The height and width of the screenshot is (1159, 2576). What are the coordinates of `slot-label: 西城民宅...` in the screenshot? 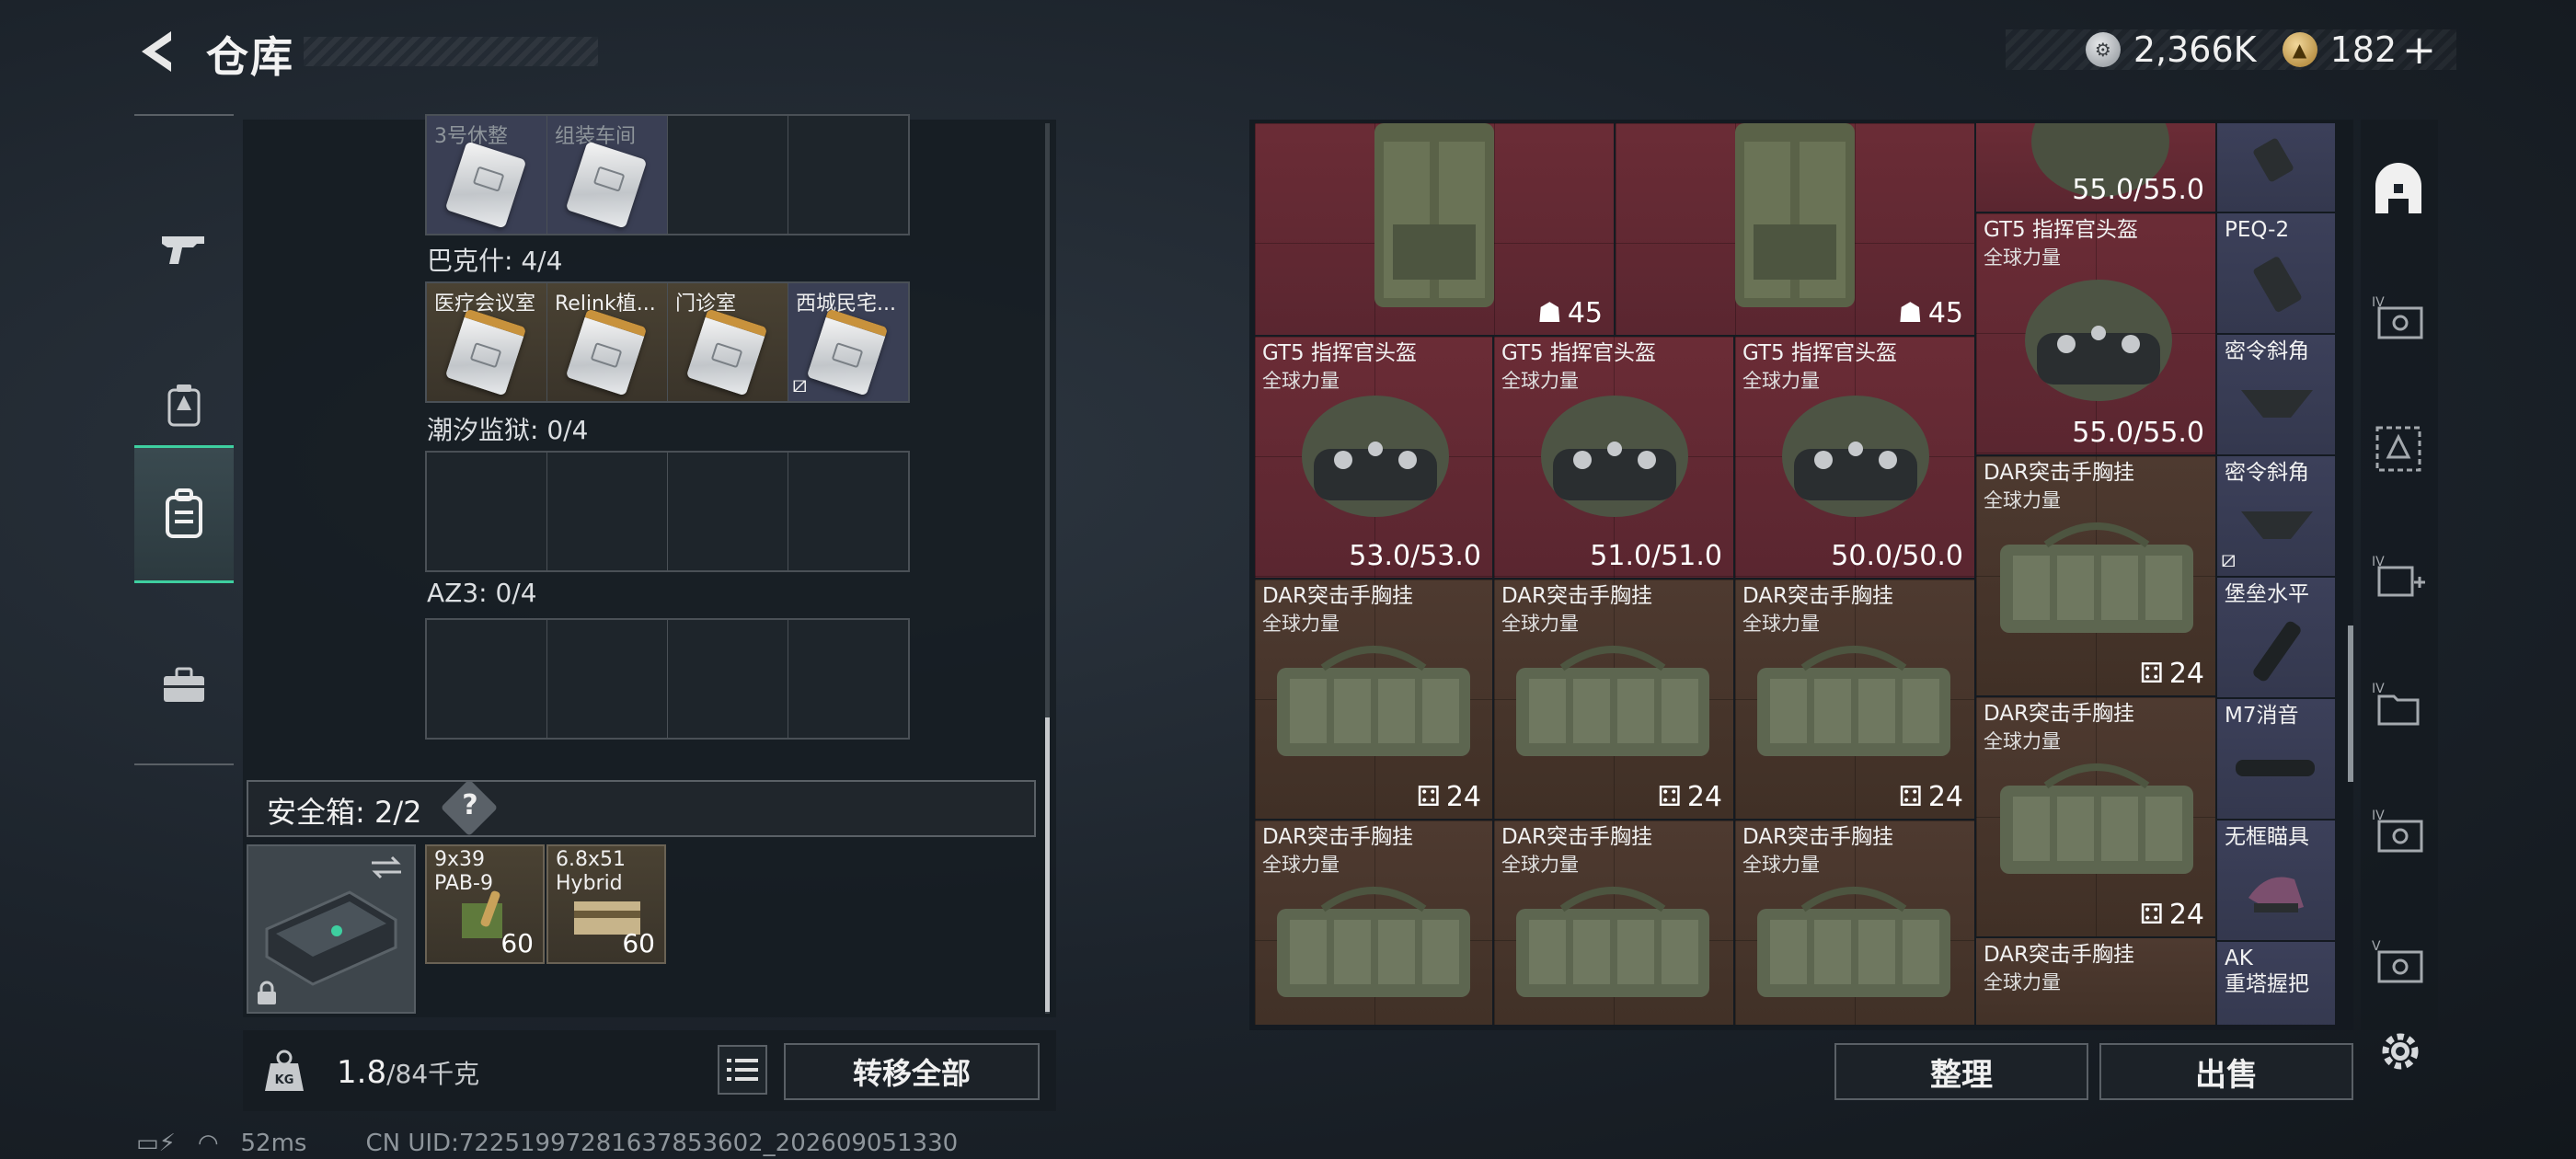 It's located at (846, 304).